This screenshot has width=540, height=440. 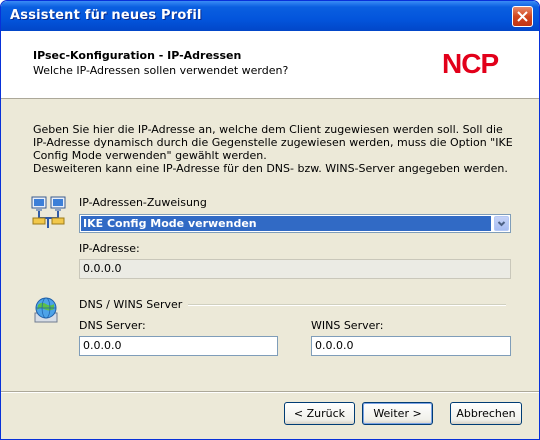 What do you see at coordinates (270, 392) in the screenshot?
I see `footer-divider` at bounding box center [270, 392].